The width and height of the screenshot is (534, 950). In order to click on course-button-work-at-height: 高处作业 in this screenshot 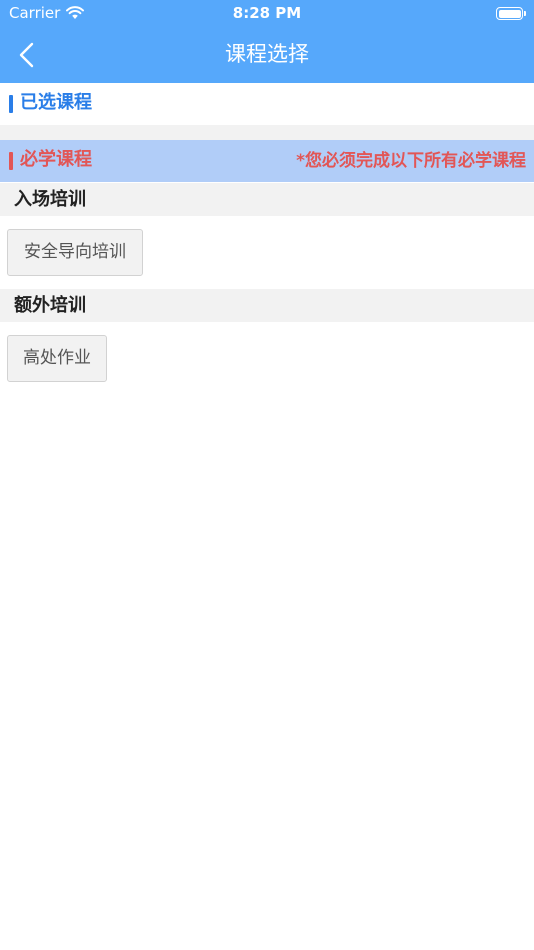, I will do `click(57, 358)`.